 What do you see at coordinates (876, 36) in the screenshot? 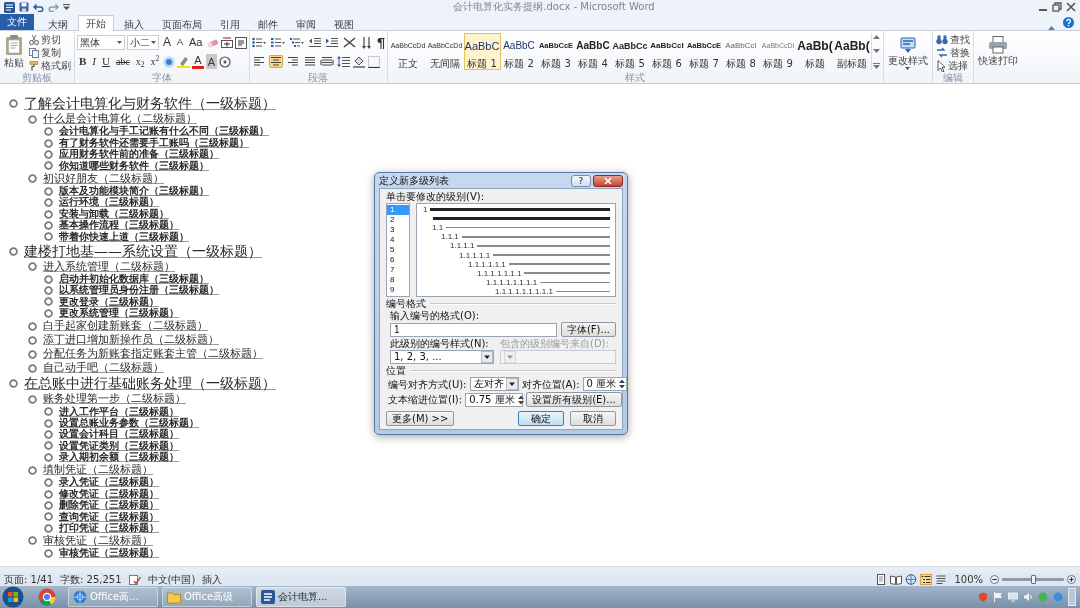
I see `gallery-up-icon` at bounding box center [876, 36].